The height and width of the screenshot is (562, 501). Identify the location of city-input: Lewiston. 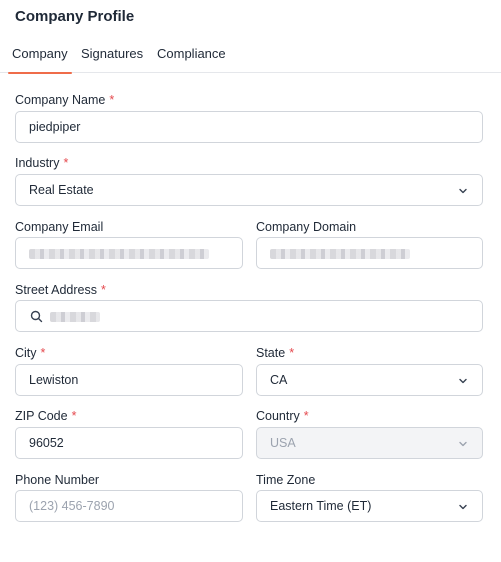
(129, 380).